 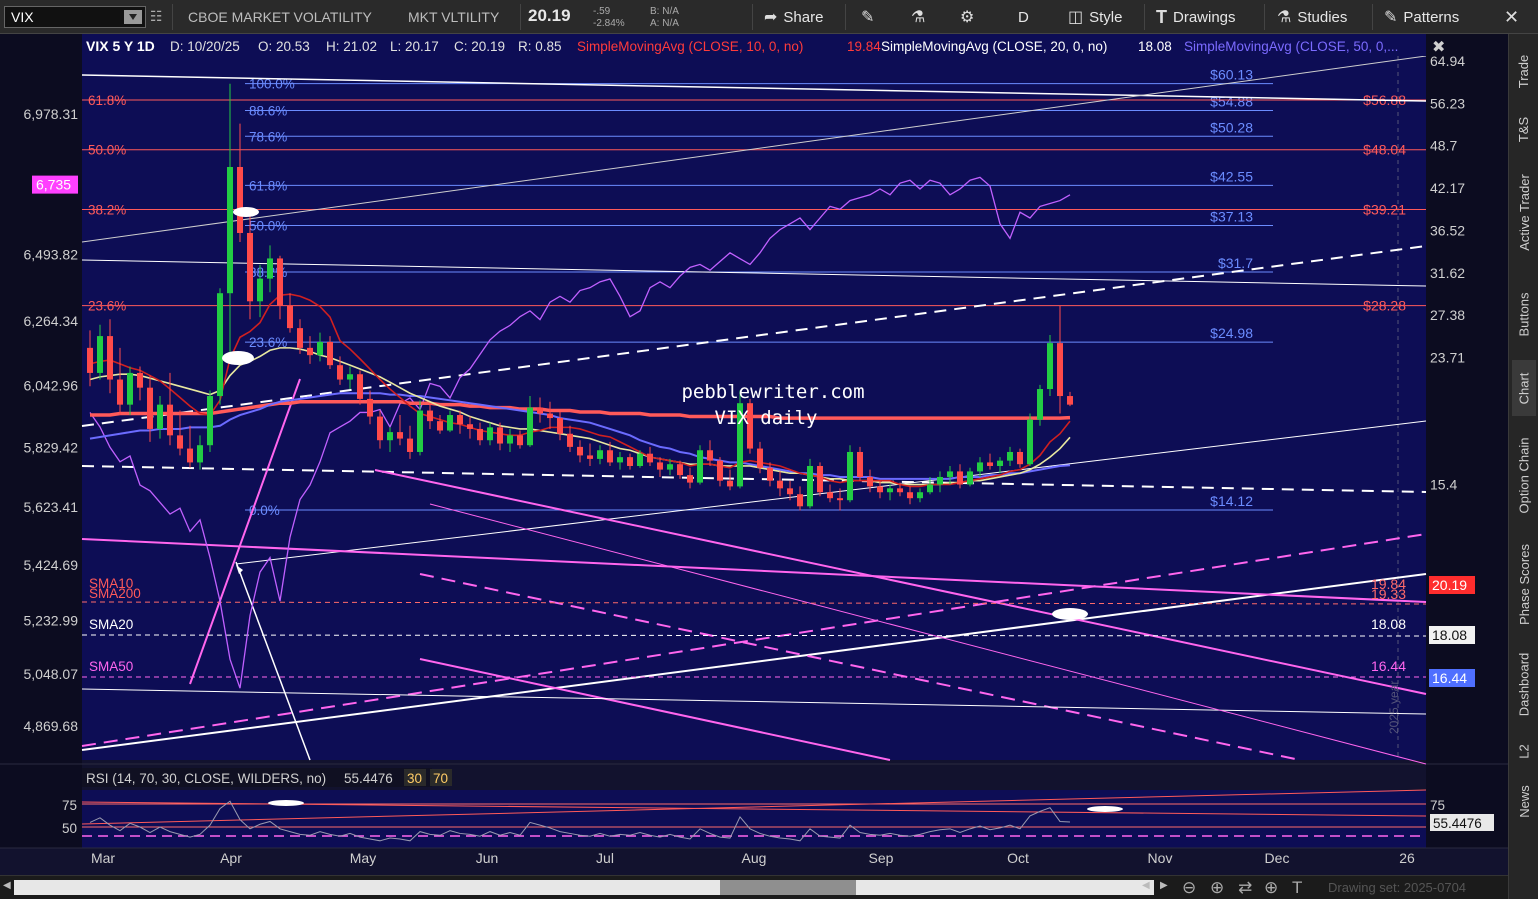 I want to click on sidebar-tab-label: Buttons, so click(x=1524, y=314).